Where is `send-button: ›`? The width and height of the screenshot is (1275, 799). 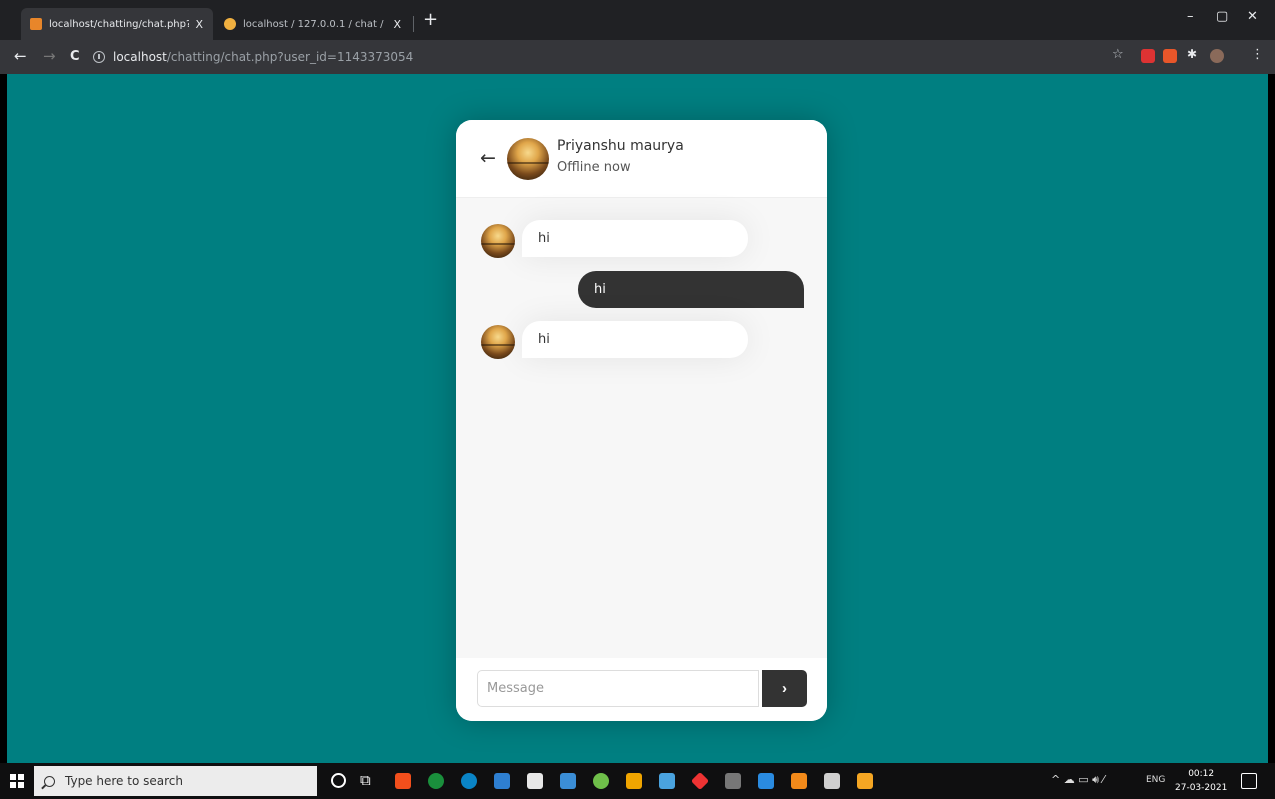
send-button: › is located at coordinates (784, 688).